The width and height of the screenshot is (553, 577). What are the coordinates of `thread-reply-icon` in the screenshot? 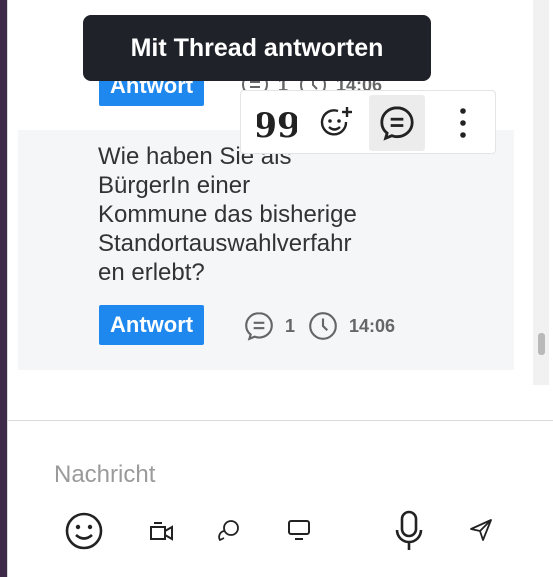 It's located at (259, 326).